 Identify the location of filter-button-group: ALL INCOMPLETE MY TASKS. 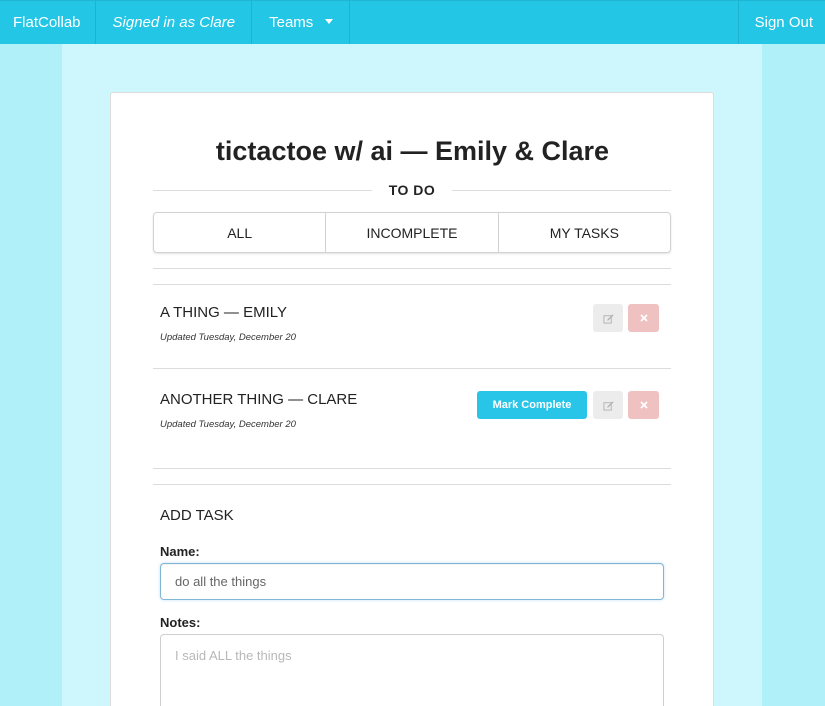
(412, 232).